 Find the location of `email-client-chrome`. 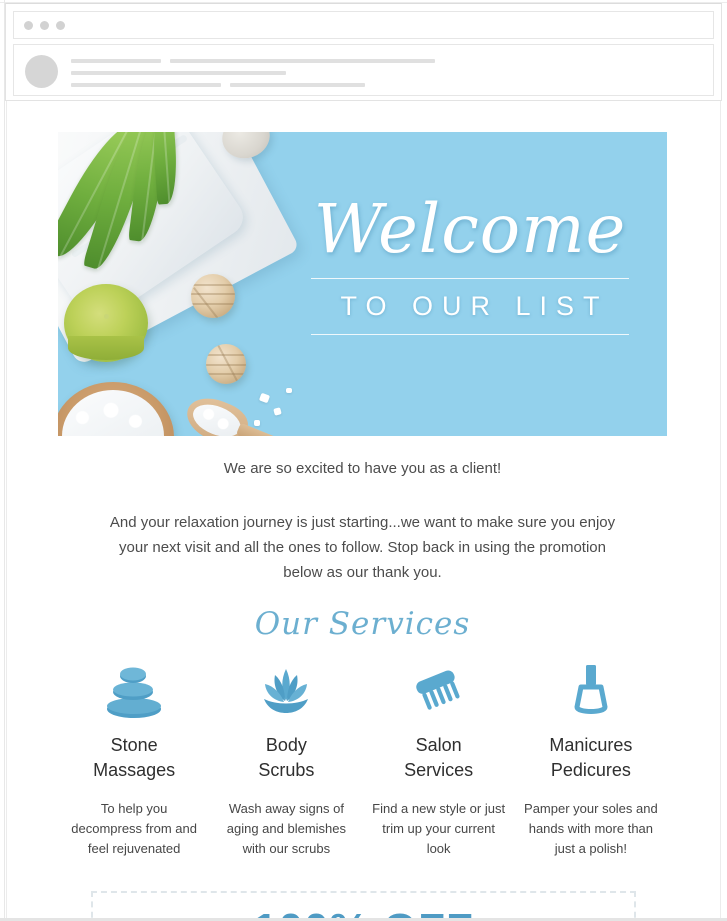

email-client-chrome is located at coordinates (363, 52).